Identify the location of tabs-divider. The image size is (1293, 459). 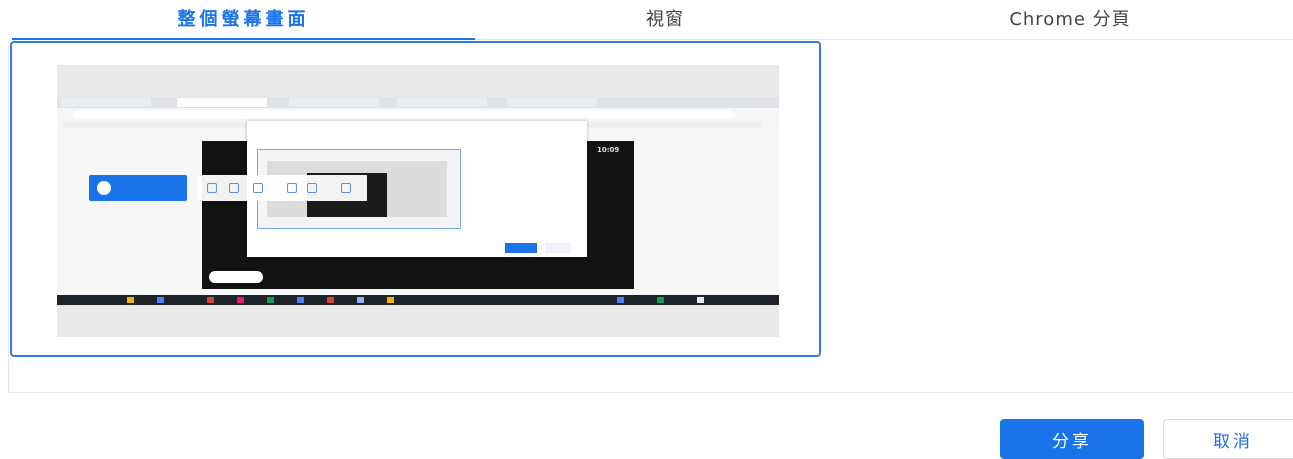
(884, 39).